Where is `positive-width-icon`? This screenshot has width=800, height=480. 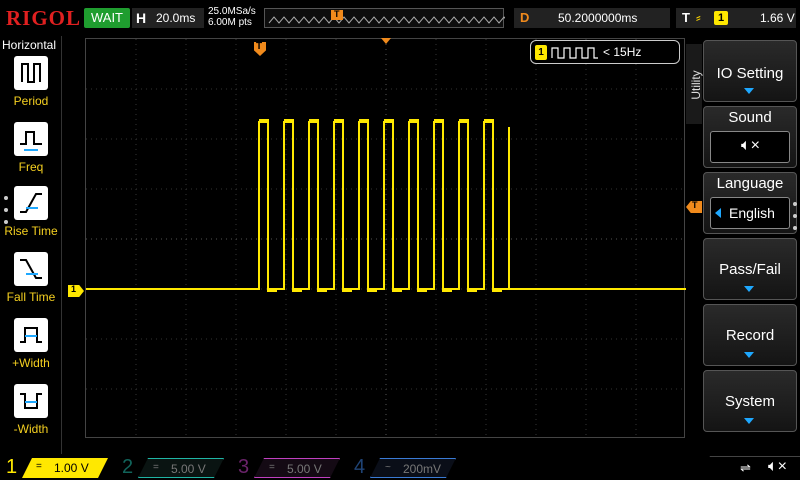 positive-width-icon is located at coordinates (31, 335).